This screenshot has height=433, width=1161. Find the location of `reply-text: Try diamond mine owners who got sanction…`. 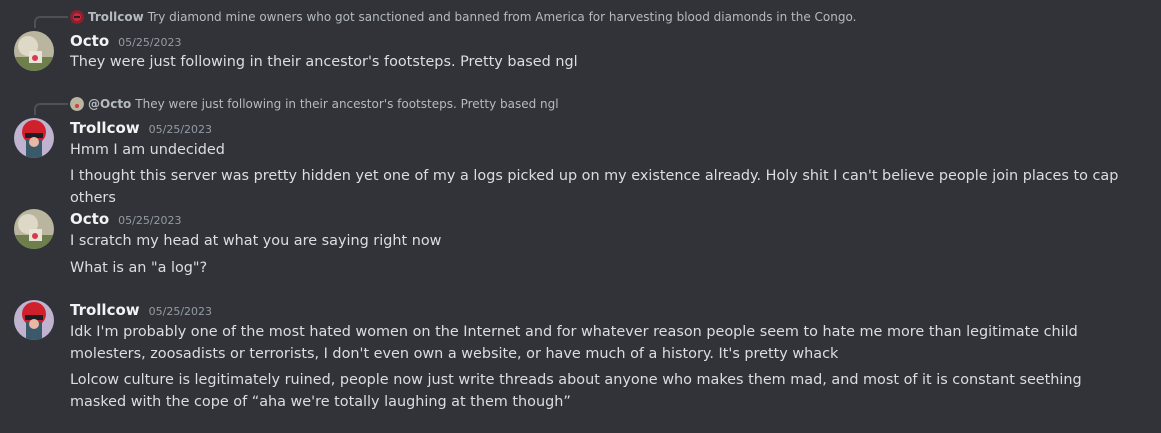

reply-text: Try diamond mine owners who got sanction… is located at coordinates (502, 17).